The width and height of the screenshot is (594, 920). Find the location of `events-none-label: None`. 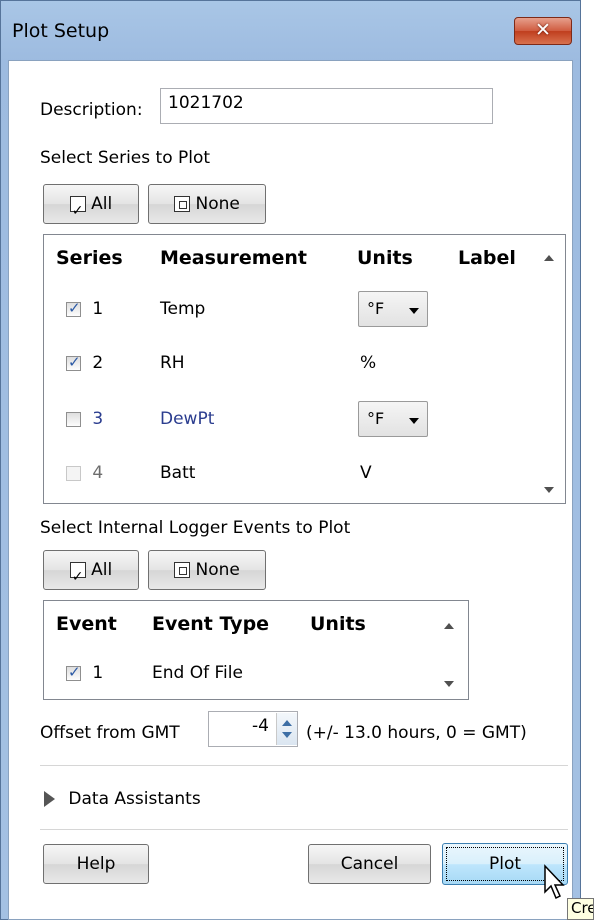

events-none-label: None is located at coordinates (217, 570).